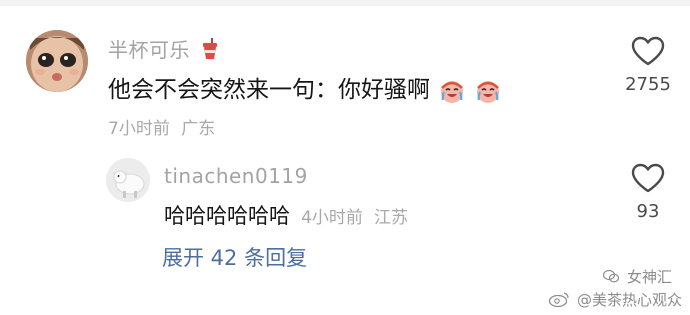  Describe the element at coordinates (611, 276) in the screenshot. I see `wechat-icon` at that location.